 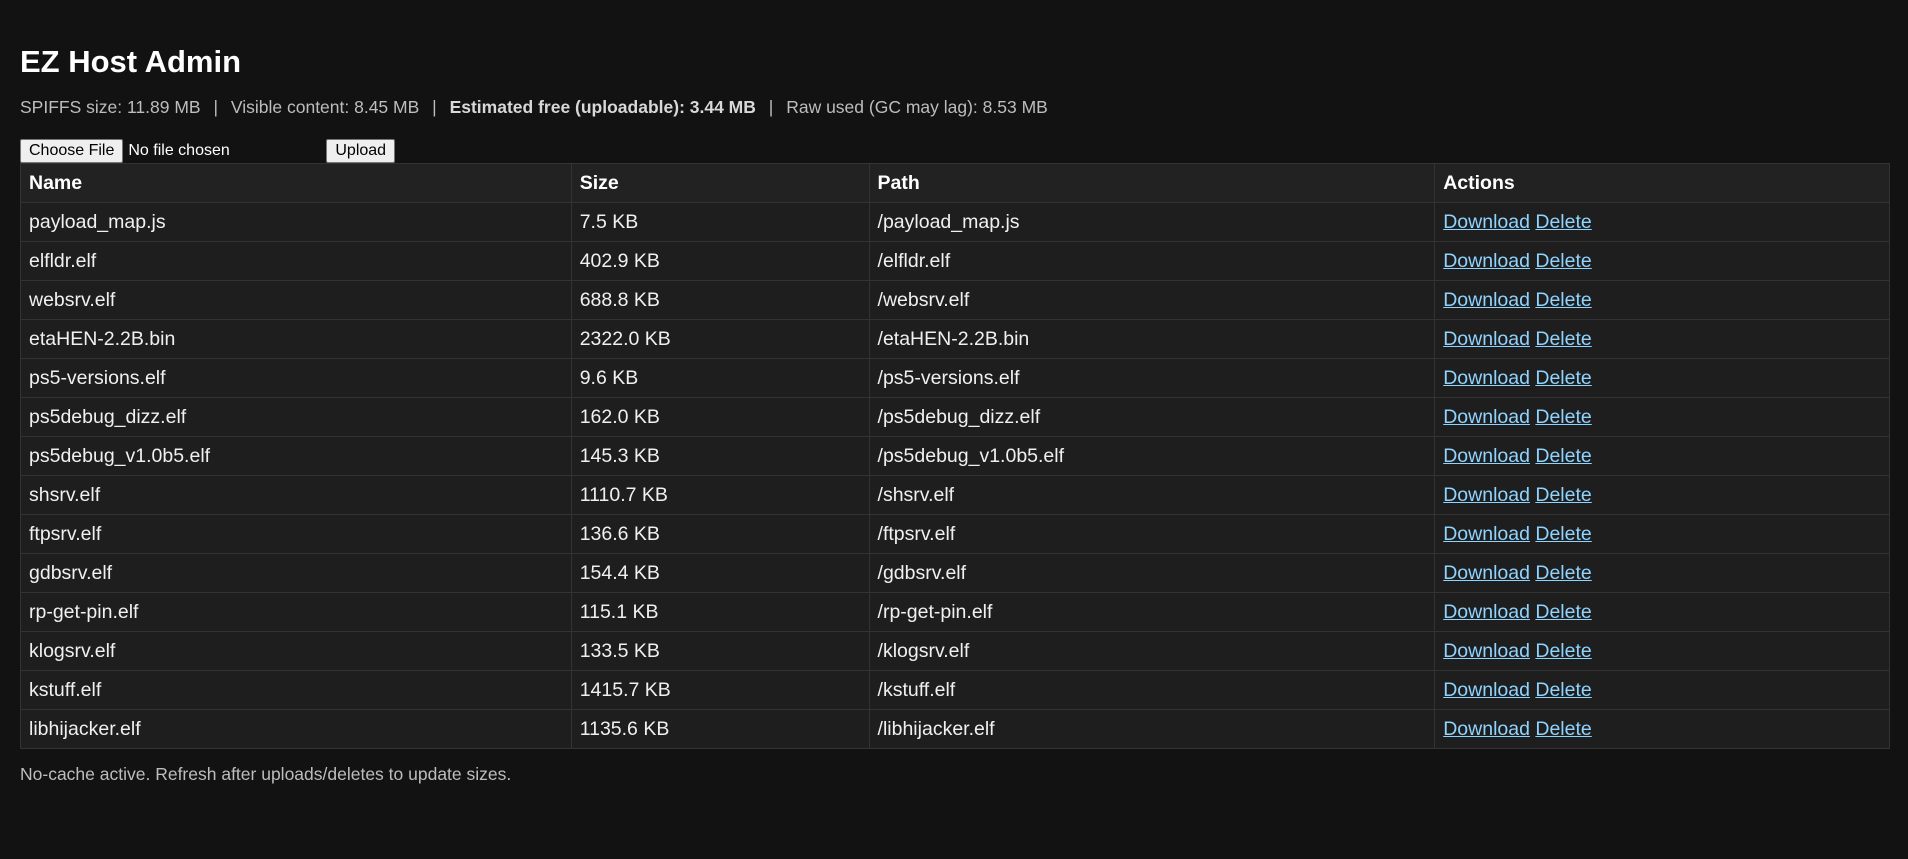 I want to click on file-name-cell: ps5debug_dizz.elf, so click(x=296, y=417).